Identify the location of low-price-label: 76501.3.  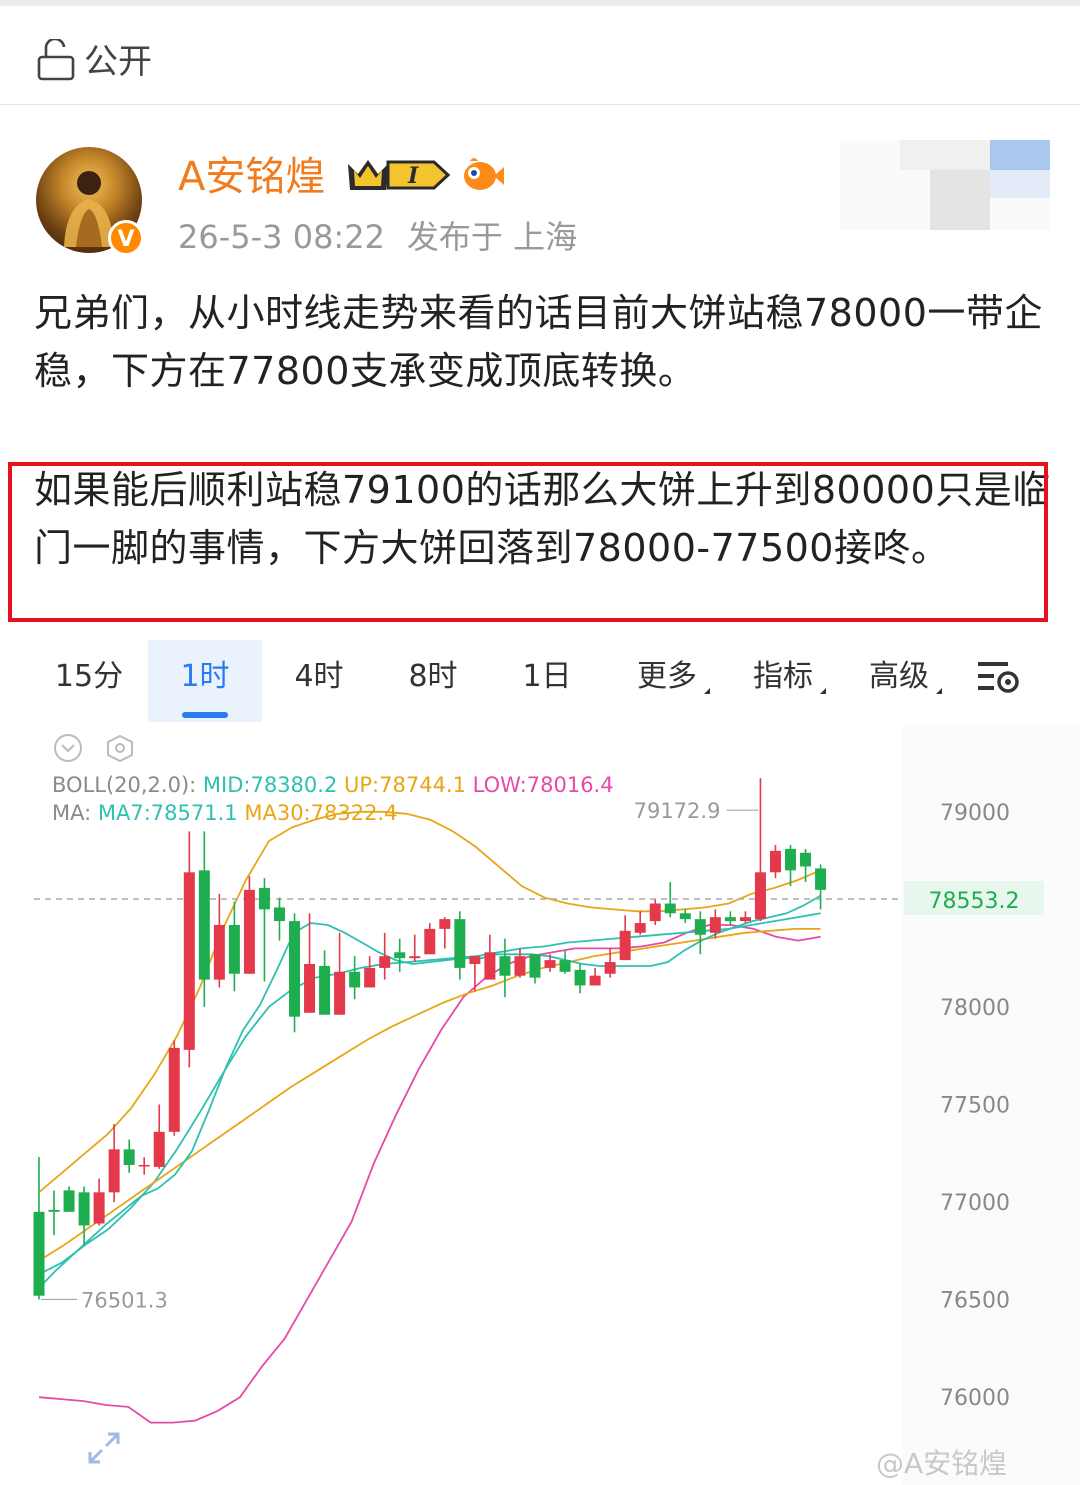
(124, 1300).